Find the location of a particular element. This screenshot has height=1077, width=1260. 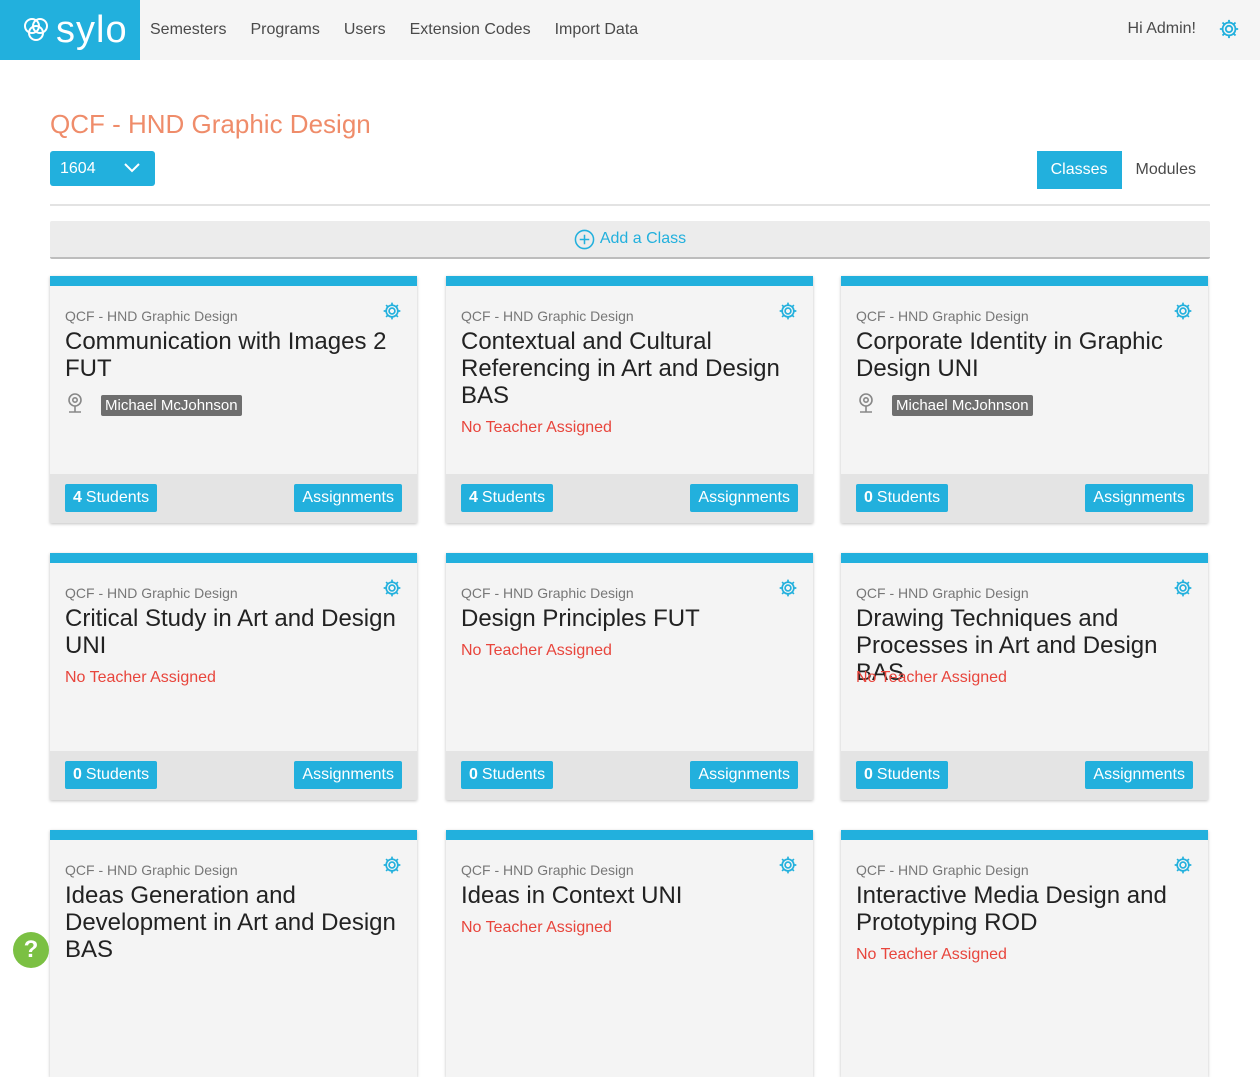

nav-import-data: Import Data is located at coordinates (597, 30).